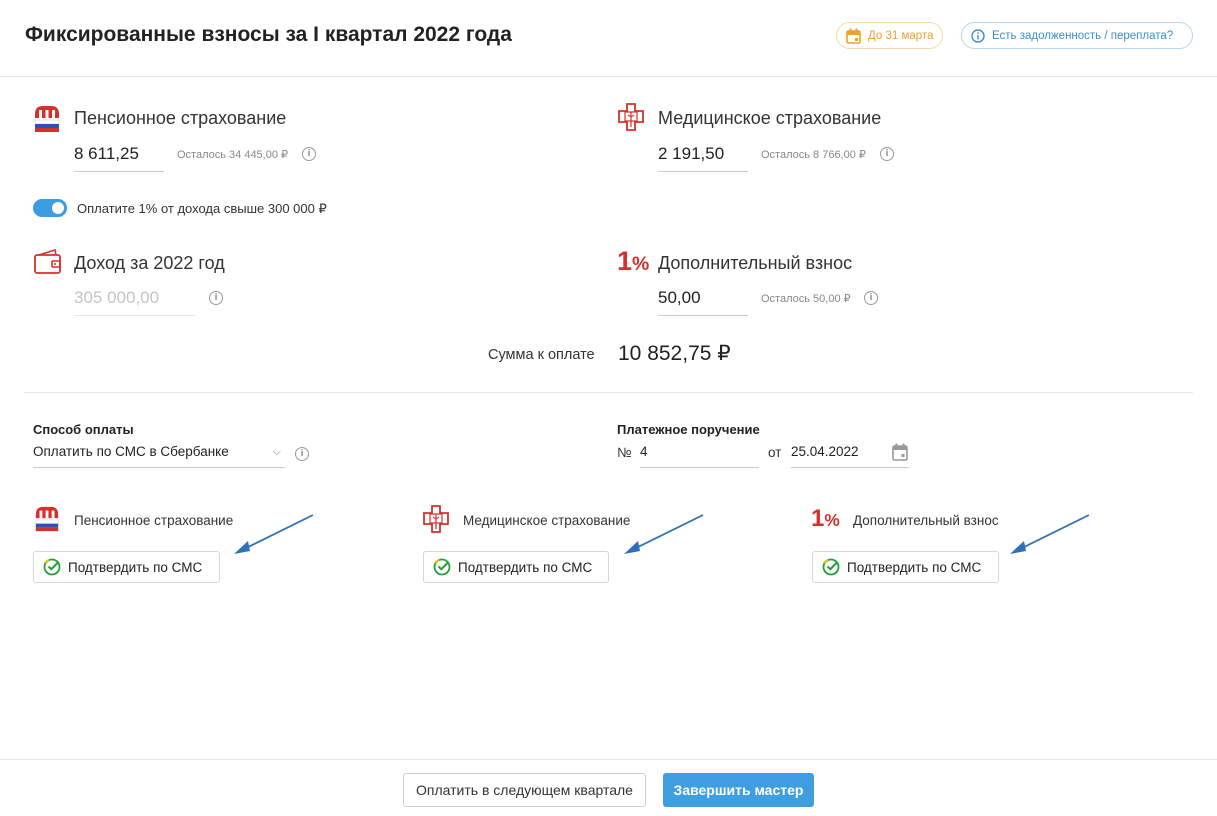 The image size is (1217, 816). I want to click on medical-title: Медицинское страхование, so click(770, 118).